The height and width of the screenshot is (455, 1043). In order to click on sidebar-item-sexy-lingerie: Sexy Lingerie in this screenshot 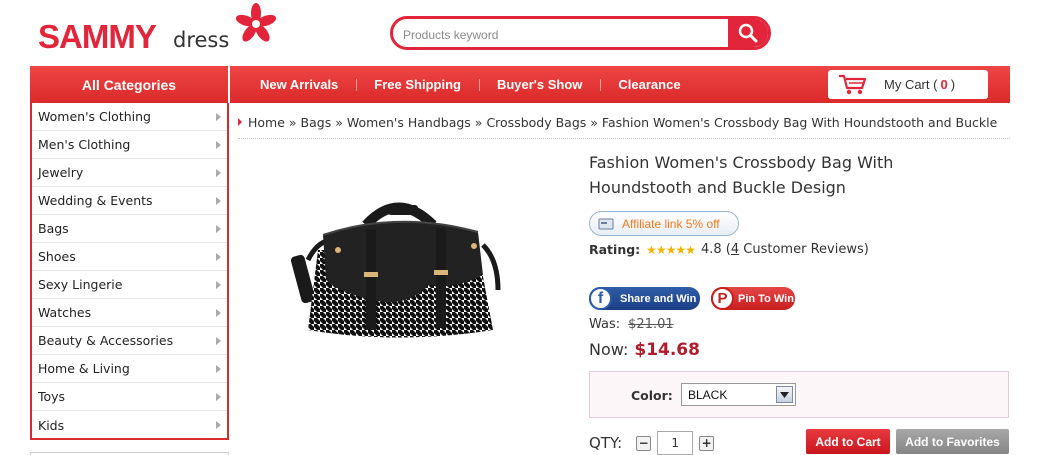, I will do `click(129, 285)`.